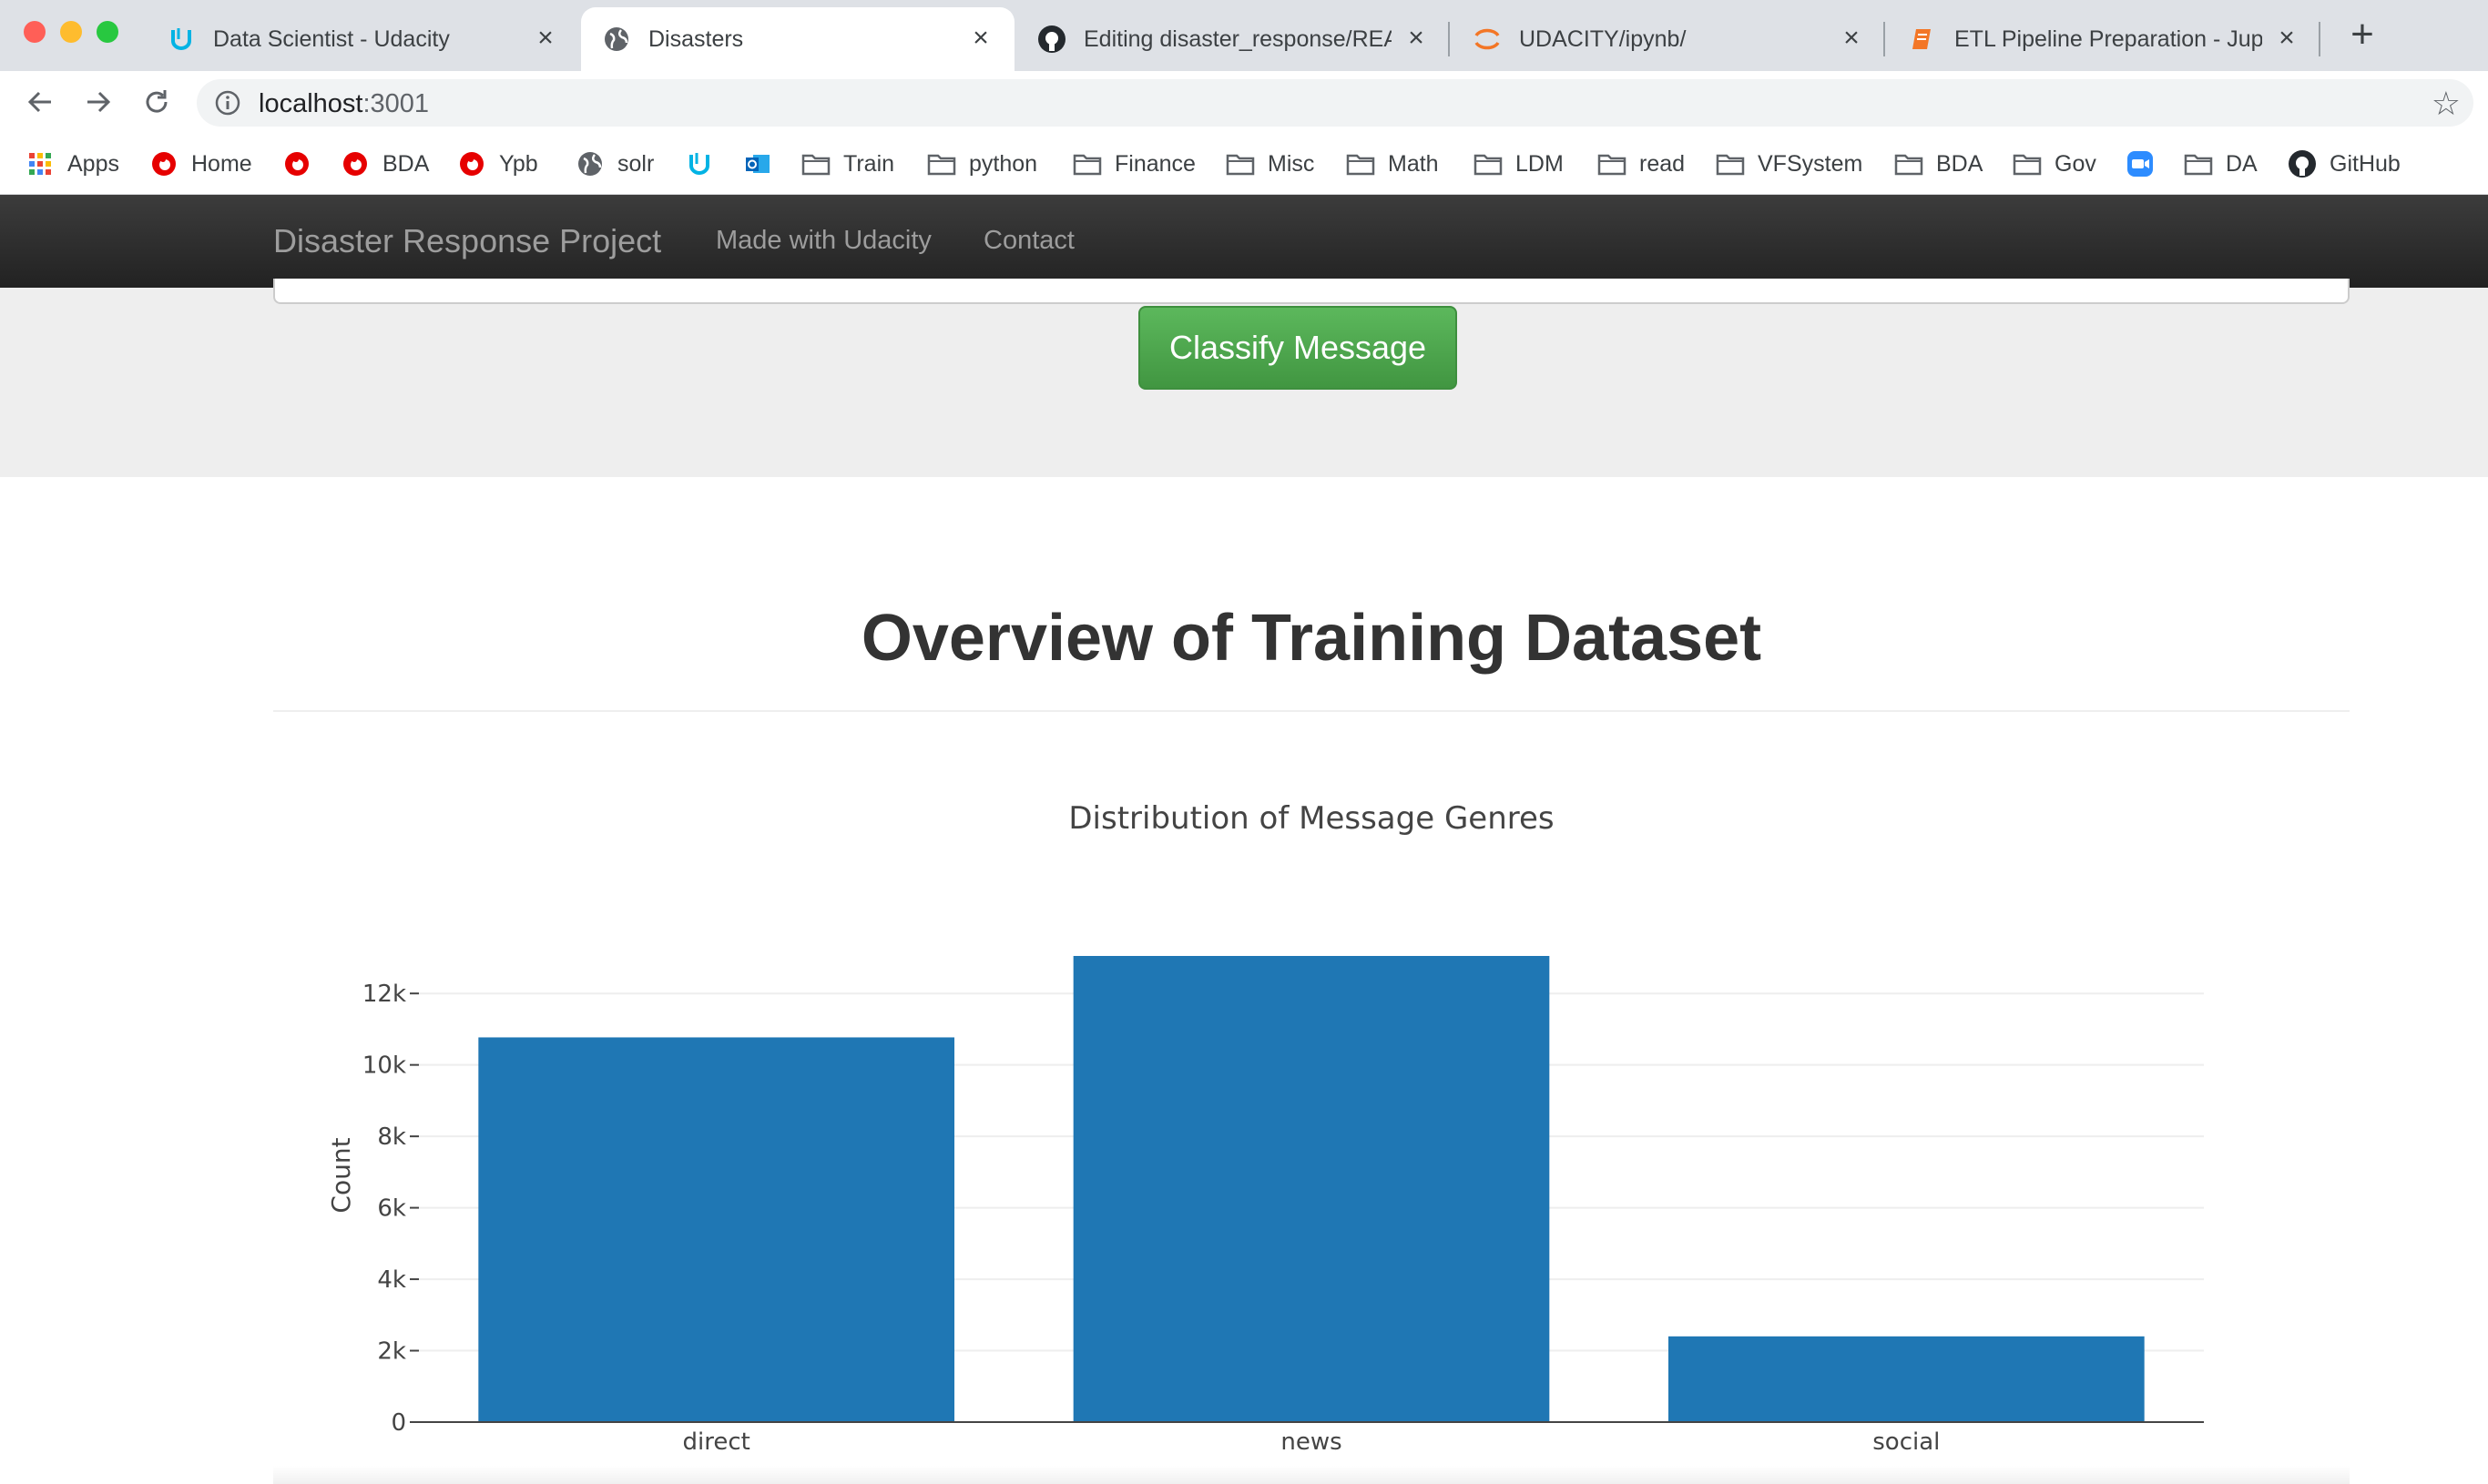 The image size is (2488, 1484). Describe the element at coordinates (227, 103) in the screenshot. I see `info-icon` at that location.